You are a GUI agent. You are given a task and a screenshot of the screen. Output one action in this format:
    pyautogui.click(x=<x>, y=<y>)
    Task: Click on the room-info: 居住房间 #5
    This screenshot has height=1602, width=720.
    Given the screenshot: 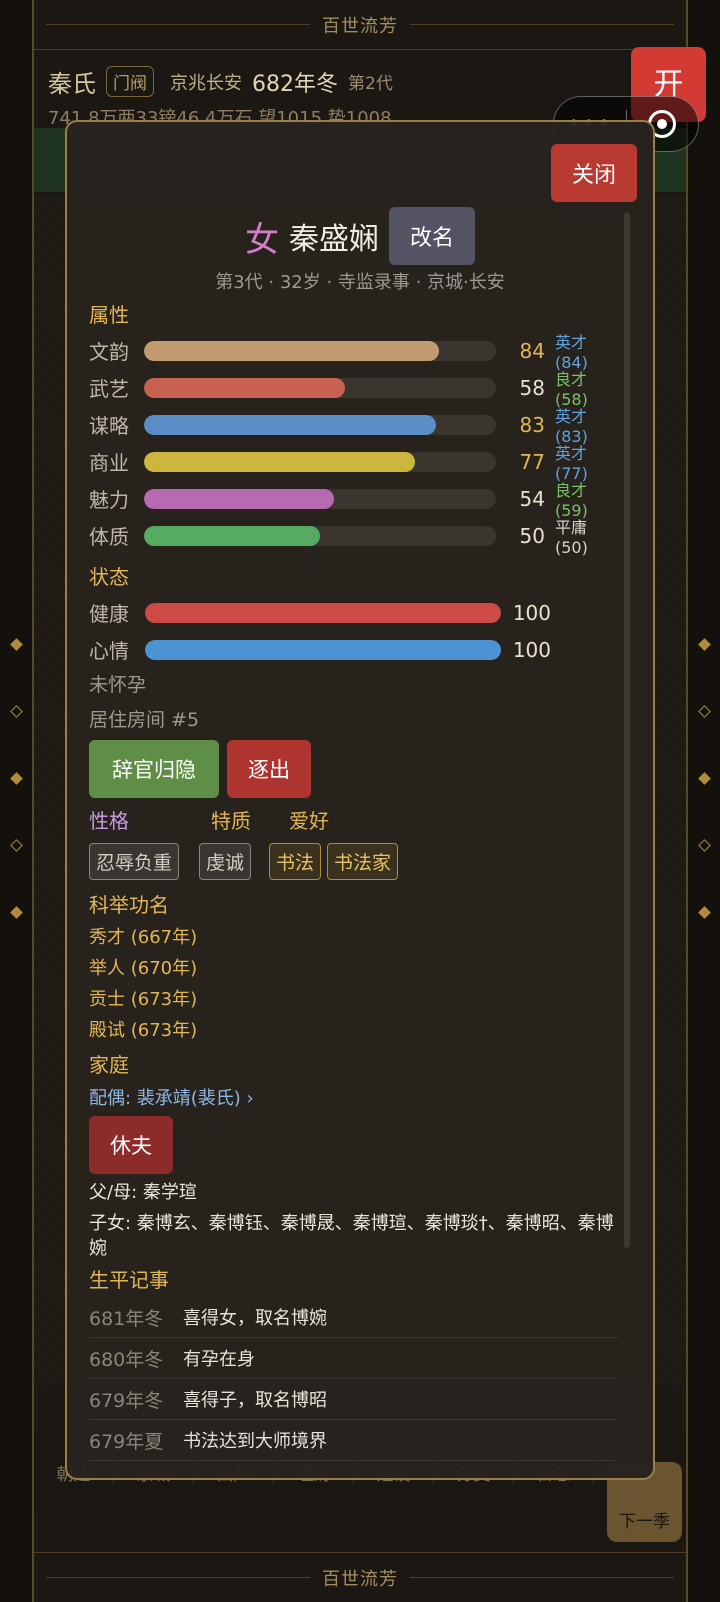 What is the action you would take?
    pyautogui.click(x=144, y=720)
    